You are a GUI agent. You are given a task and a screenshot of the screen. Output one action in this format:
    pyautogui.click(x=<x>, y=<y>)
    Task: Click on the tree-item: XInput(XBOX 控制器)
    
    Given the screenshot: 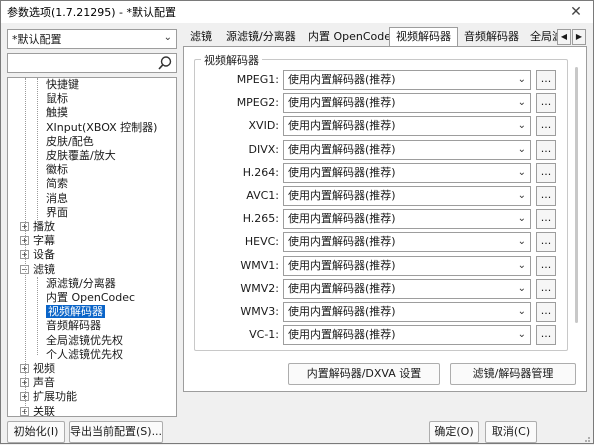 What is the action you would take?
    pyautogui.click(x=101, y=128)
    